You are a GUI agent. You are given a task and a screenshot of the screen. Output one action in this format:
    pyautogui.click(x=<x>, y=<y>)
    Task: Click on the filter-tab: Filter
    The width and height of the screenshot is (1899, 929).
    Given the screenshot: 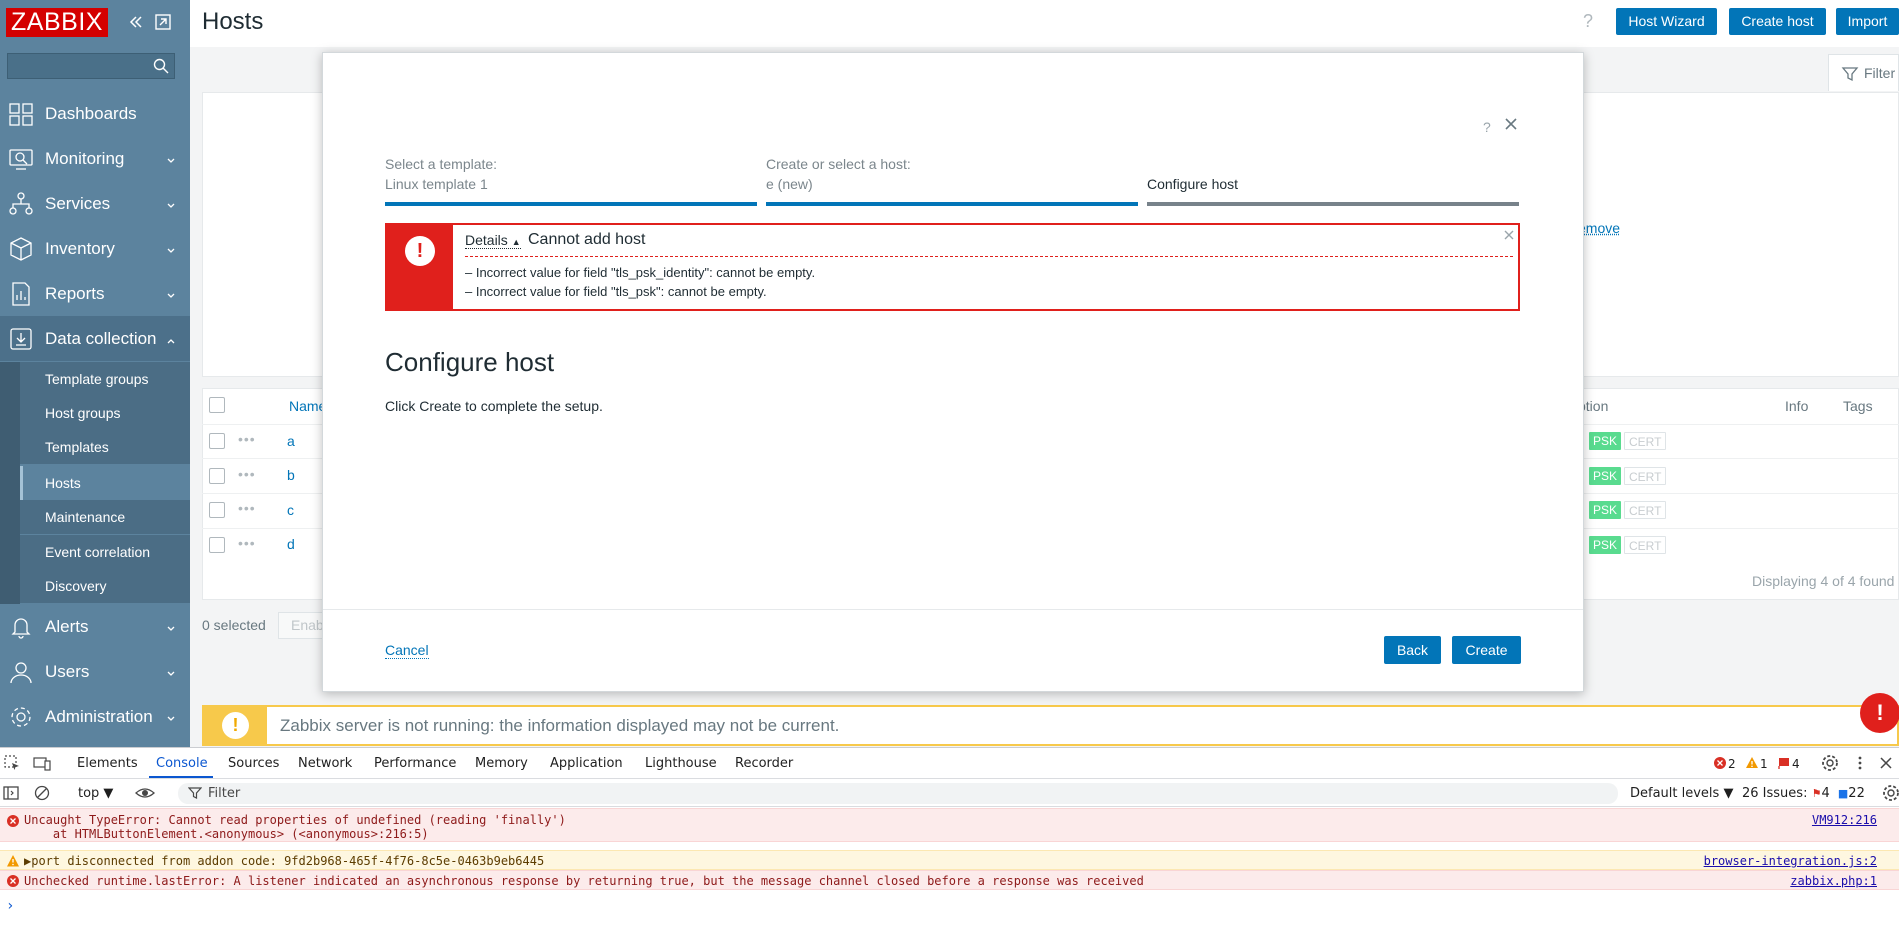 What is the action you would take?
    pyautogui.click(x=1863, y=72)
    